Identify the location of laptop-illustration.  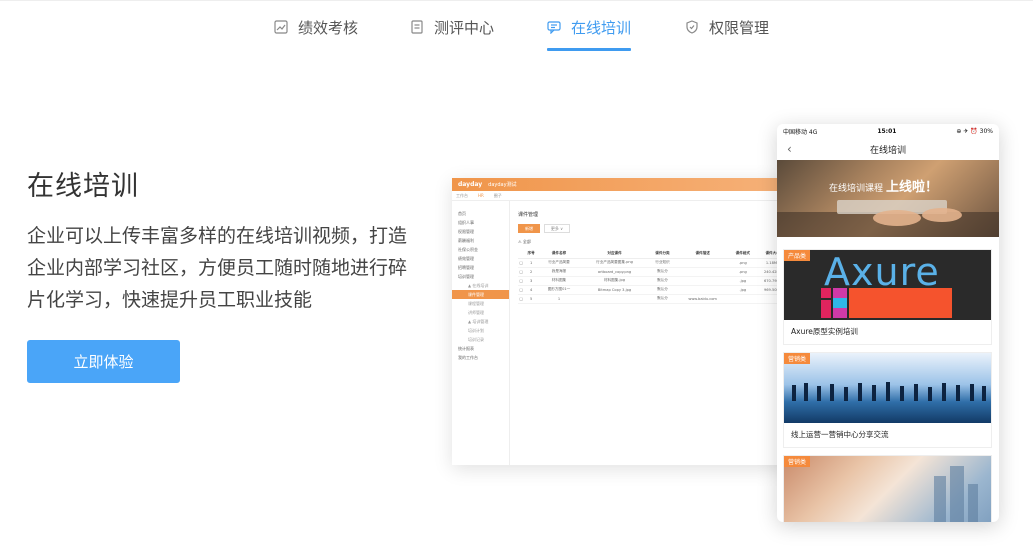
(888, 218).